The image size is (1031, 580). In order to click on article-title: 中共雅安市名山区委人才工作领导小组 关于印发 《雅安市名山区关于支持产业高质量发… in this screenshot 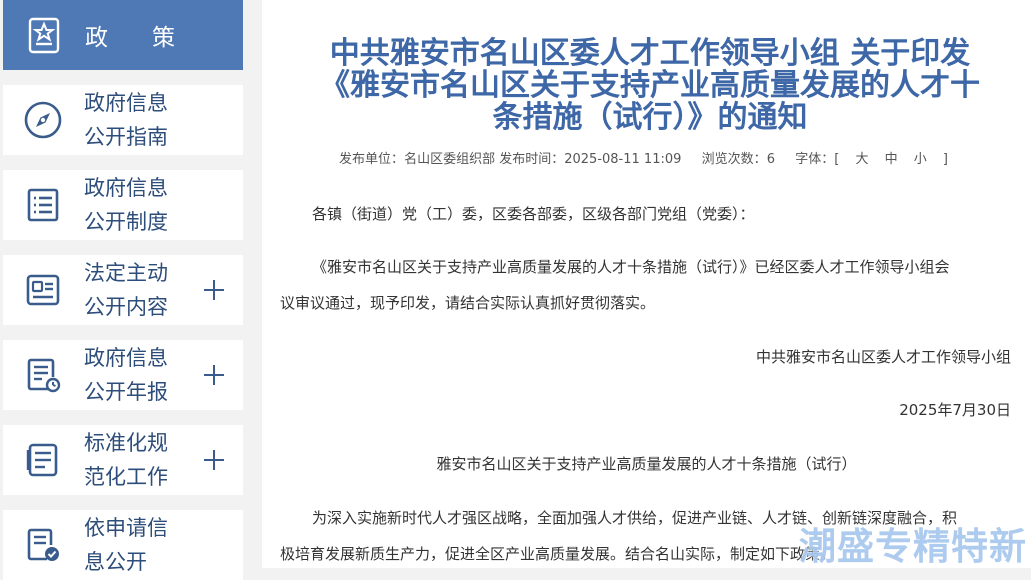, I will do `click(650, 85)`.